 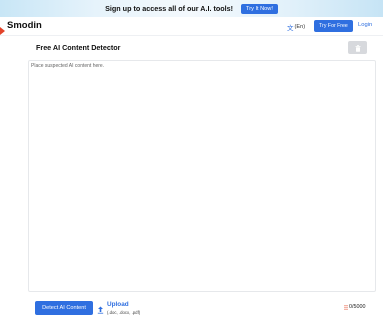 What do you see at coordinates (357, 307) in the screenshot?
I see `character-count: 0/5000` at bounding box center [357, 307].